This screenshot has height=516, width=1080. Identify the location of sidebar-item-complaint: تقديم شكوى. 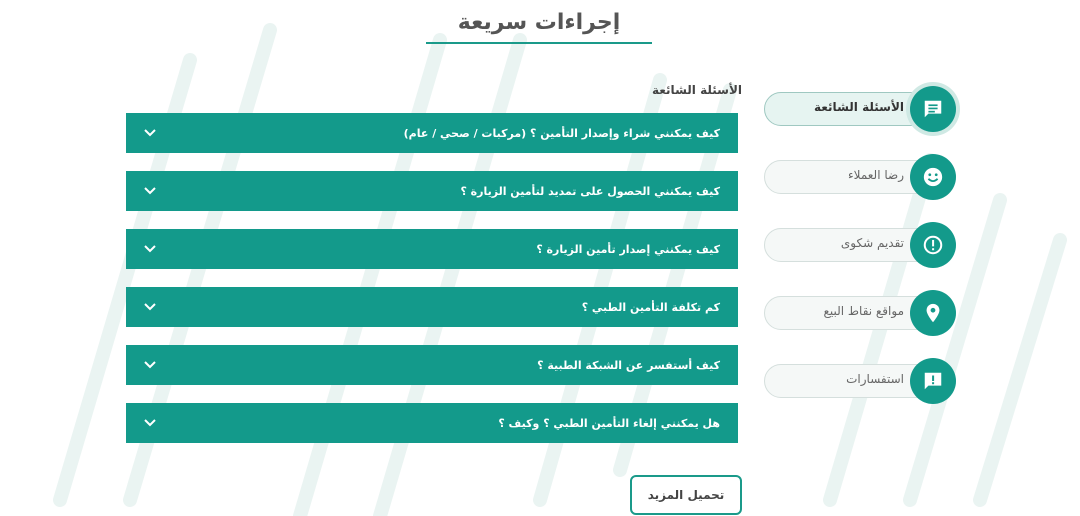
(862, 256).